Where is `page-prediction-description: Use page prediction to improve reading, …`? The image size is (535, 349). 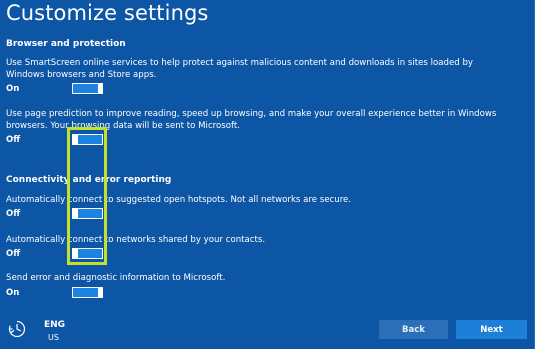
page-prediction-description: Use page prediction to improve reading, … is located at coordinates (251, 120).